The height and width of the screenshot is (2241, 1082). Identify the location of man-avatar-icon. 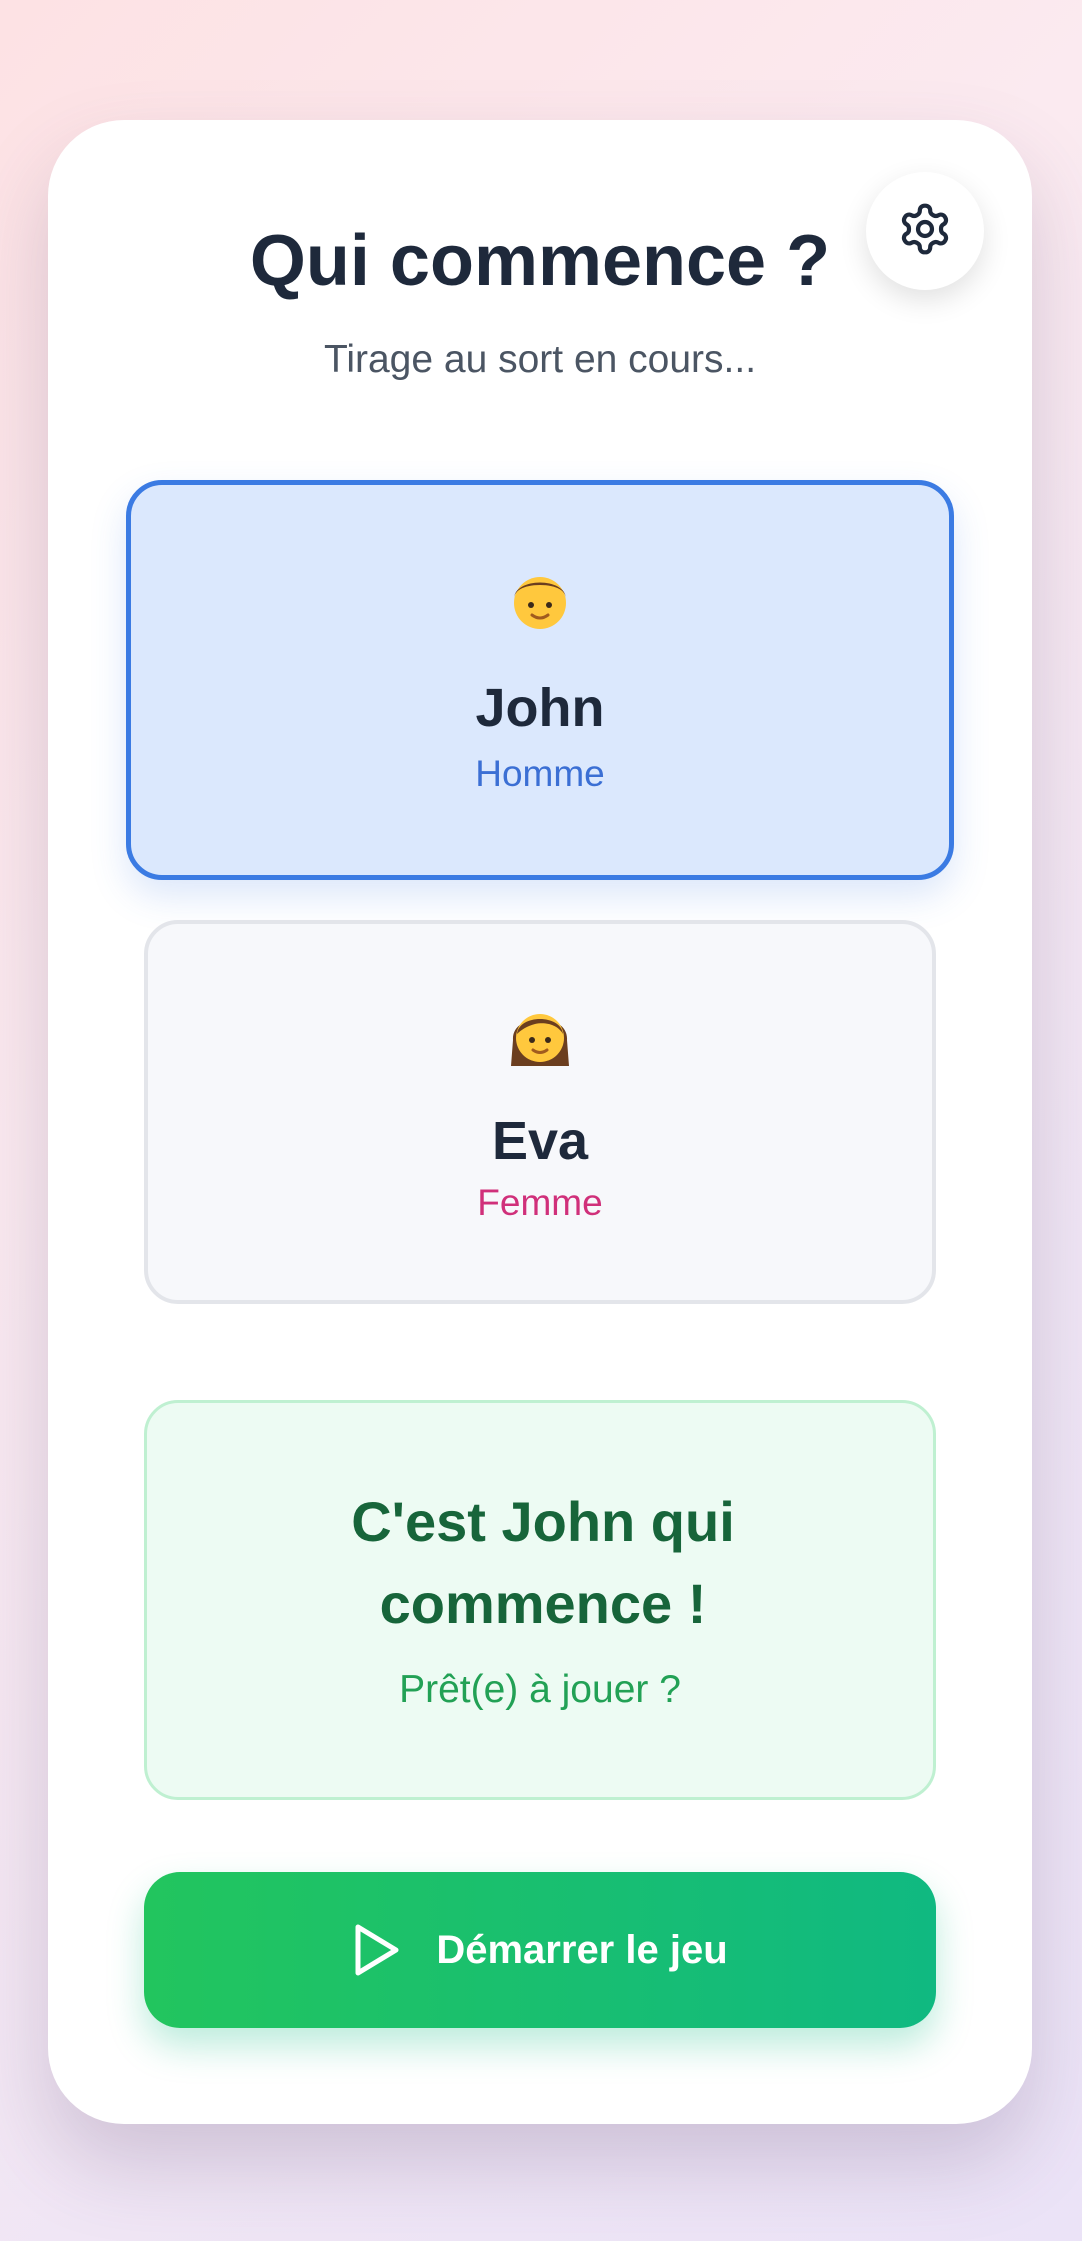
(540, 609).